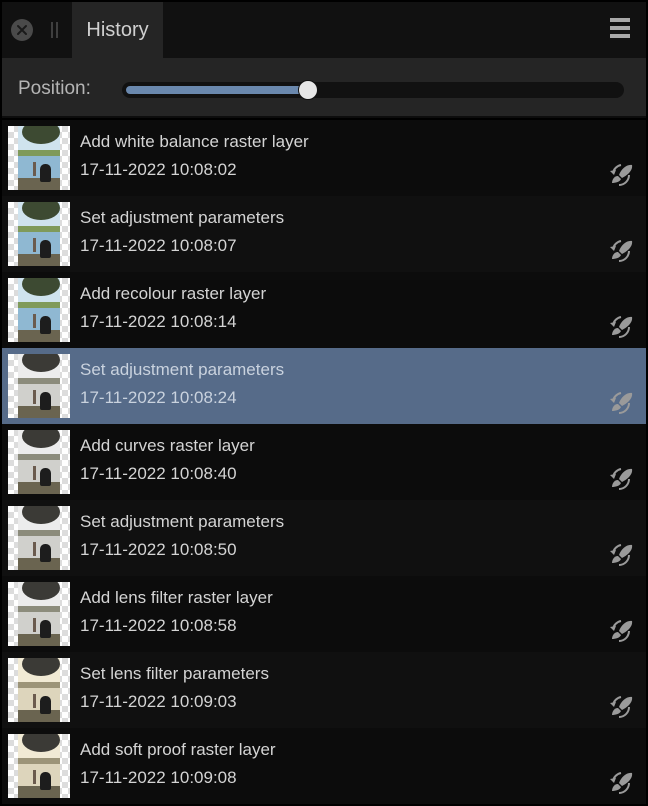 This screenshot has height=806, width=648. Describe the element at coordinates (158, 549) in the screenshot. I see `history-item-timestamp: 17-11-2022 10:08:50` at that location.